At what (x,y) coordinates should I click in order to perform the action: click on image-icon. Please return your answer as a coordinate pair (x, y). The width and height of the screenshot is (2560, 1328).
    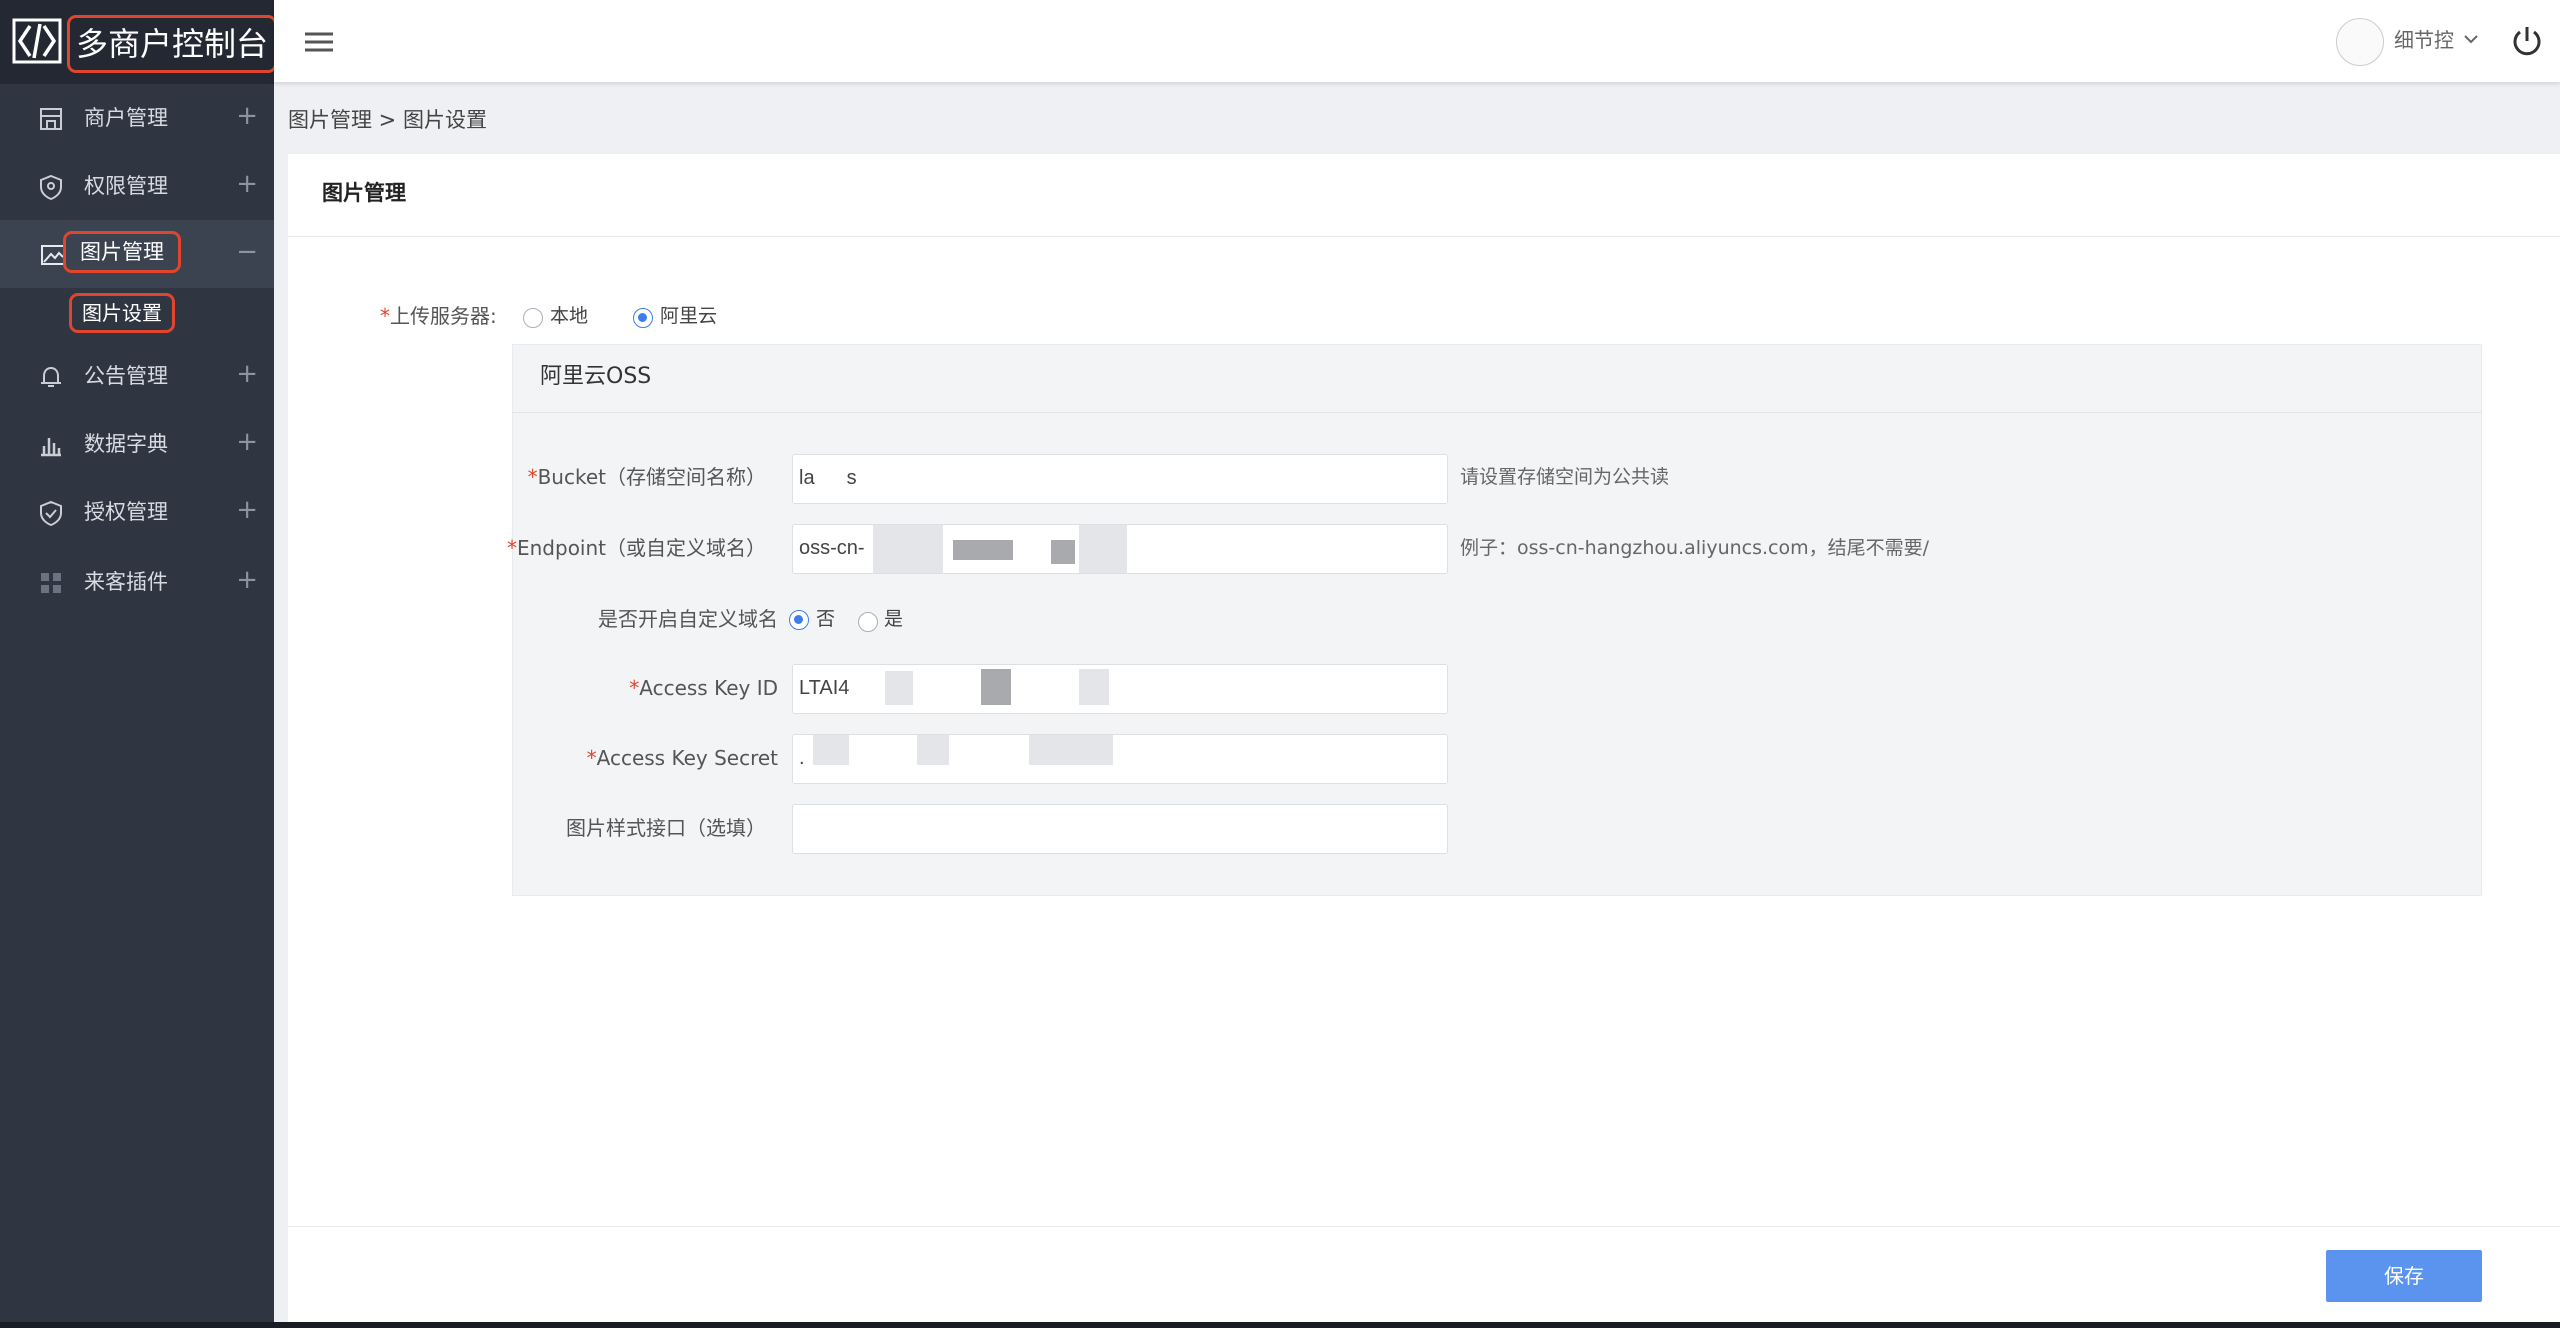
    Looking at the image, I should click on (53, 255).